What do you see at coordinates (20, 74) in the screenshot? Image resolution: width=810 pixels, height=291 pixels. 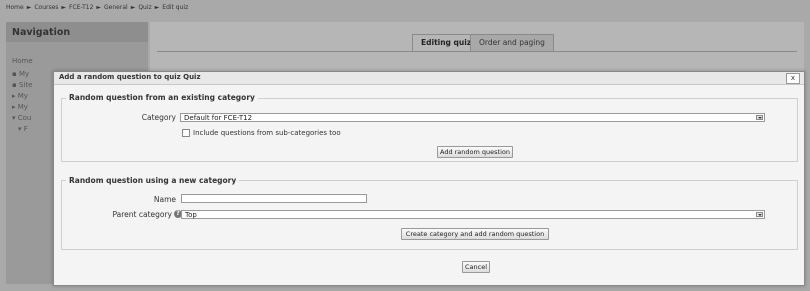 I see `nav-item-my-home: ▪ My` at bounding box center [20, 74].